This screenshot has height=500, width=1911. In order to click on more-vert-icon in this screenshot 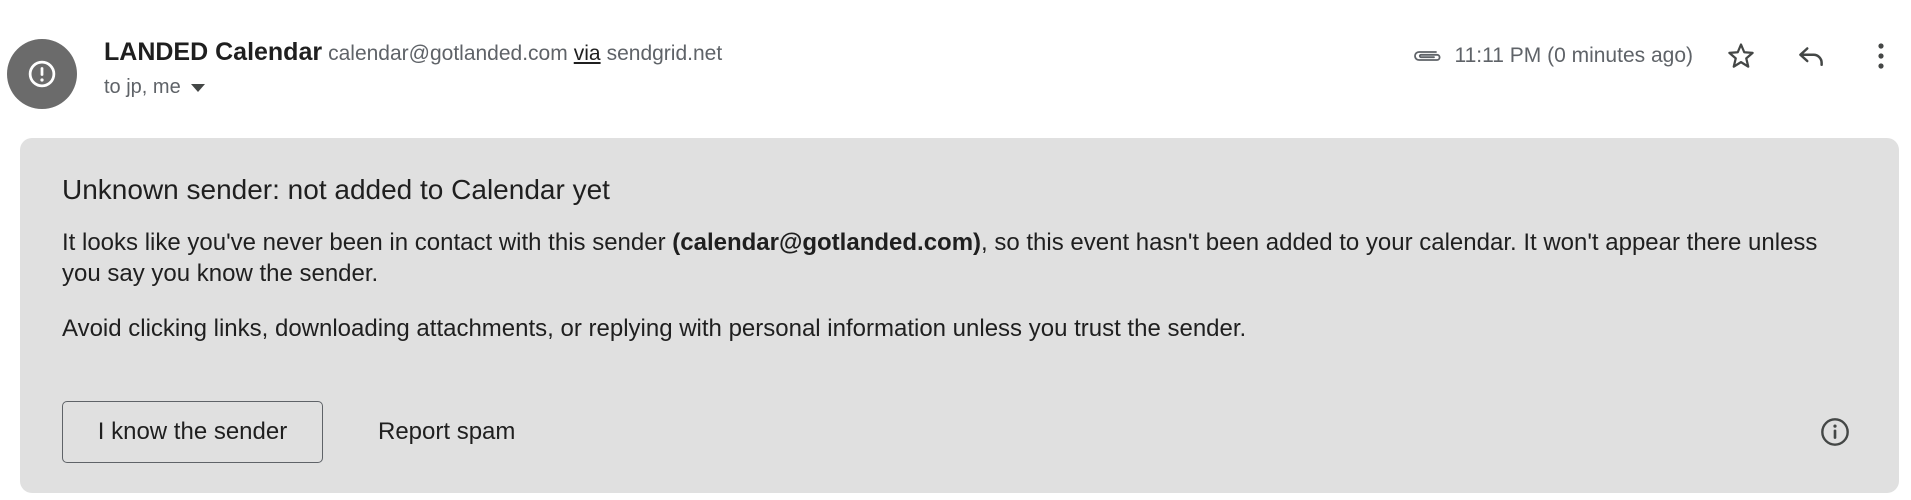, I will do `click(1881, 56)`.